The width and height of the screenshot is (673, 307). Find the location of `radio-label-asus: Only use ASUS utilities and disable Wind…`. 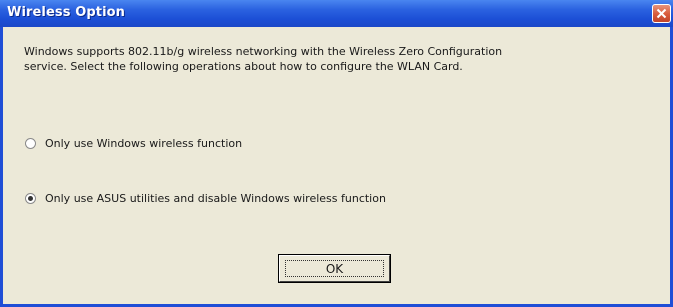

radio-label-asus: Only use ASUS utilities and disable Wind… is located at coordinates (215, 198).